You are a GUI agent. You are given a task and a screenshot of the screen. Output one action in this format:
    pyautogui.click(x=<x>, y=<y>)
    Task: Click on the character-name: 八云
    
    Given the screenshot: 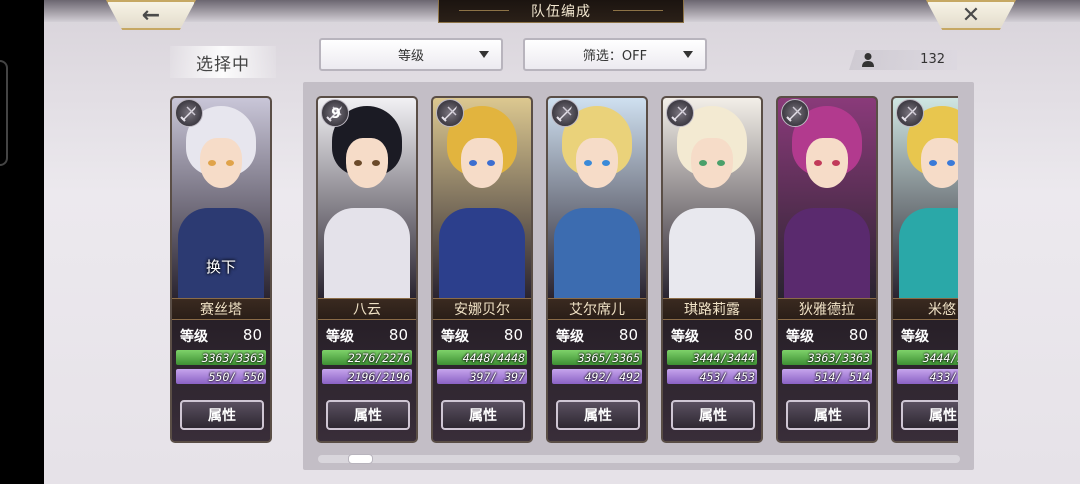 What is the action you would take?
    pyautogui.click(x=367, y=309)
    